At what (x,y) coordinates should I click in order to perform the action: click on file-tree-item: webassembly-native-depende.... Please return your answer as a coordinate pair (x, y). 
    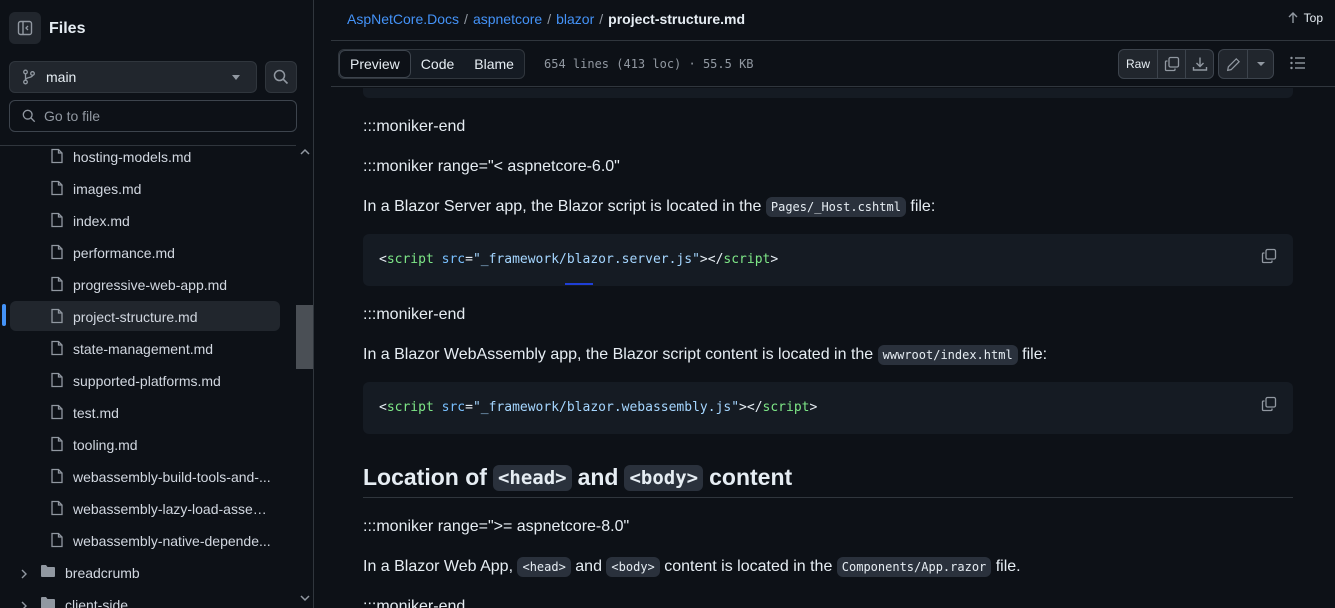
    Looking at the image, I should click on (145, 540).